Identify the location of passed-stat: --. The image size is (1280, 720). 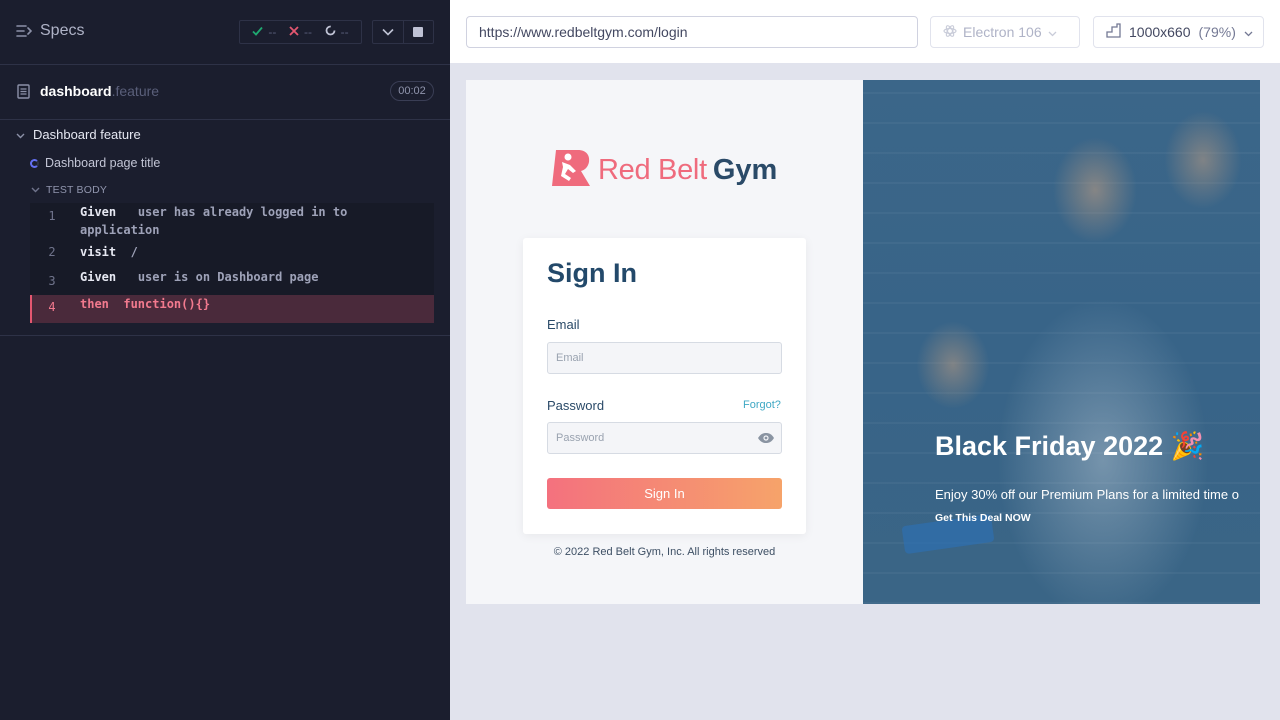
(264, 32).